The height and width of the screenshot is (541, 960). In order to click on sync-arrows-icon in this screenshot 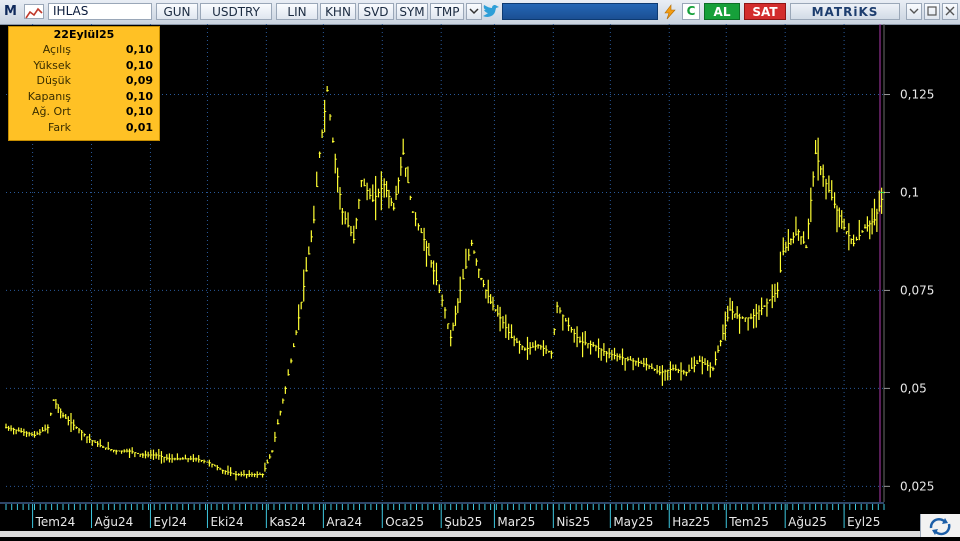, I will do `click(940, 527)`.